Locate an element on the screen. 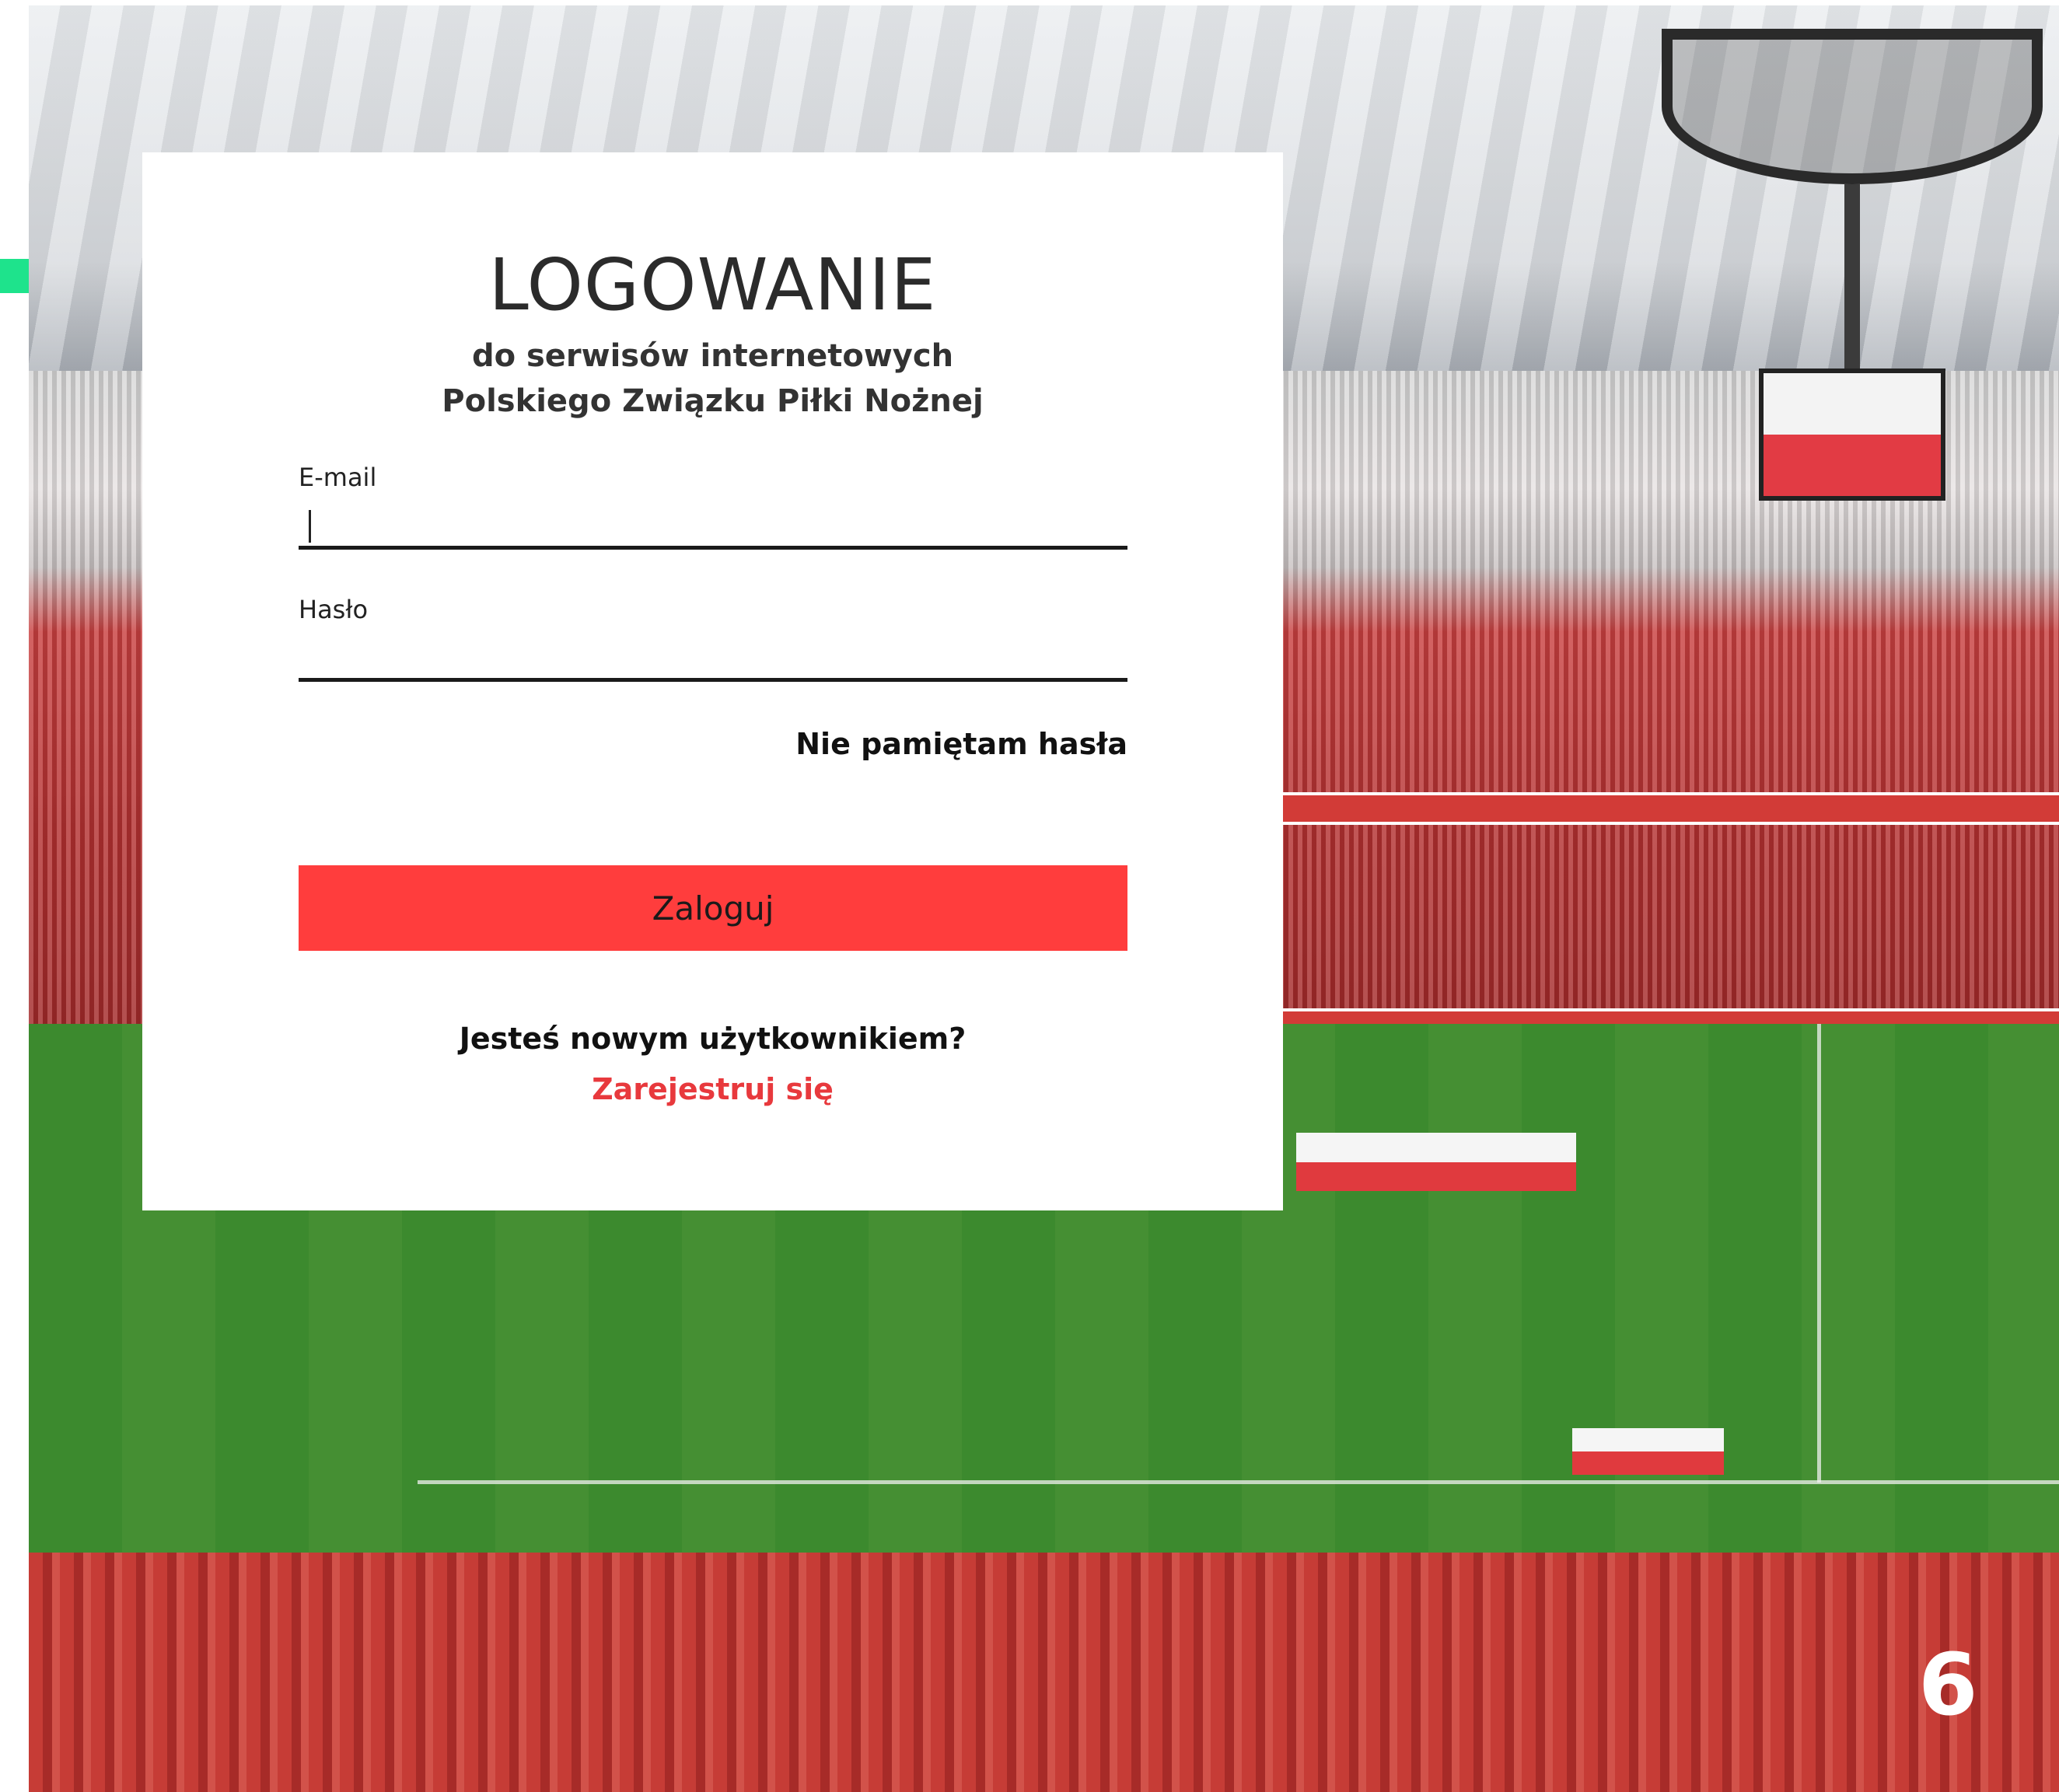  broadcast-badge: 6 is located at coordinates (1948, 1684).